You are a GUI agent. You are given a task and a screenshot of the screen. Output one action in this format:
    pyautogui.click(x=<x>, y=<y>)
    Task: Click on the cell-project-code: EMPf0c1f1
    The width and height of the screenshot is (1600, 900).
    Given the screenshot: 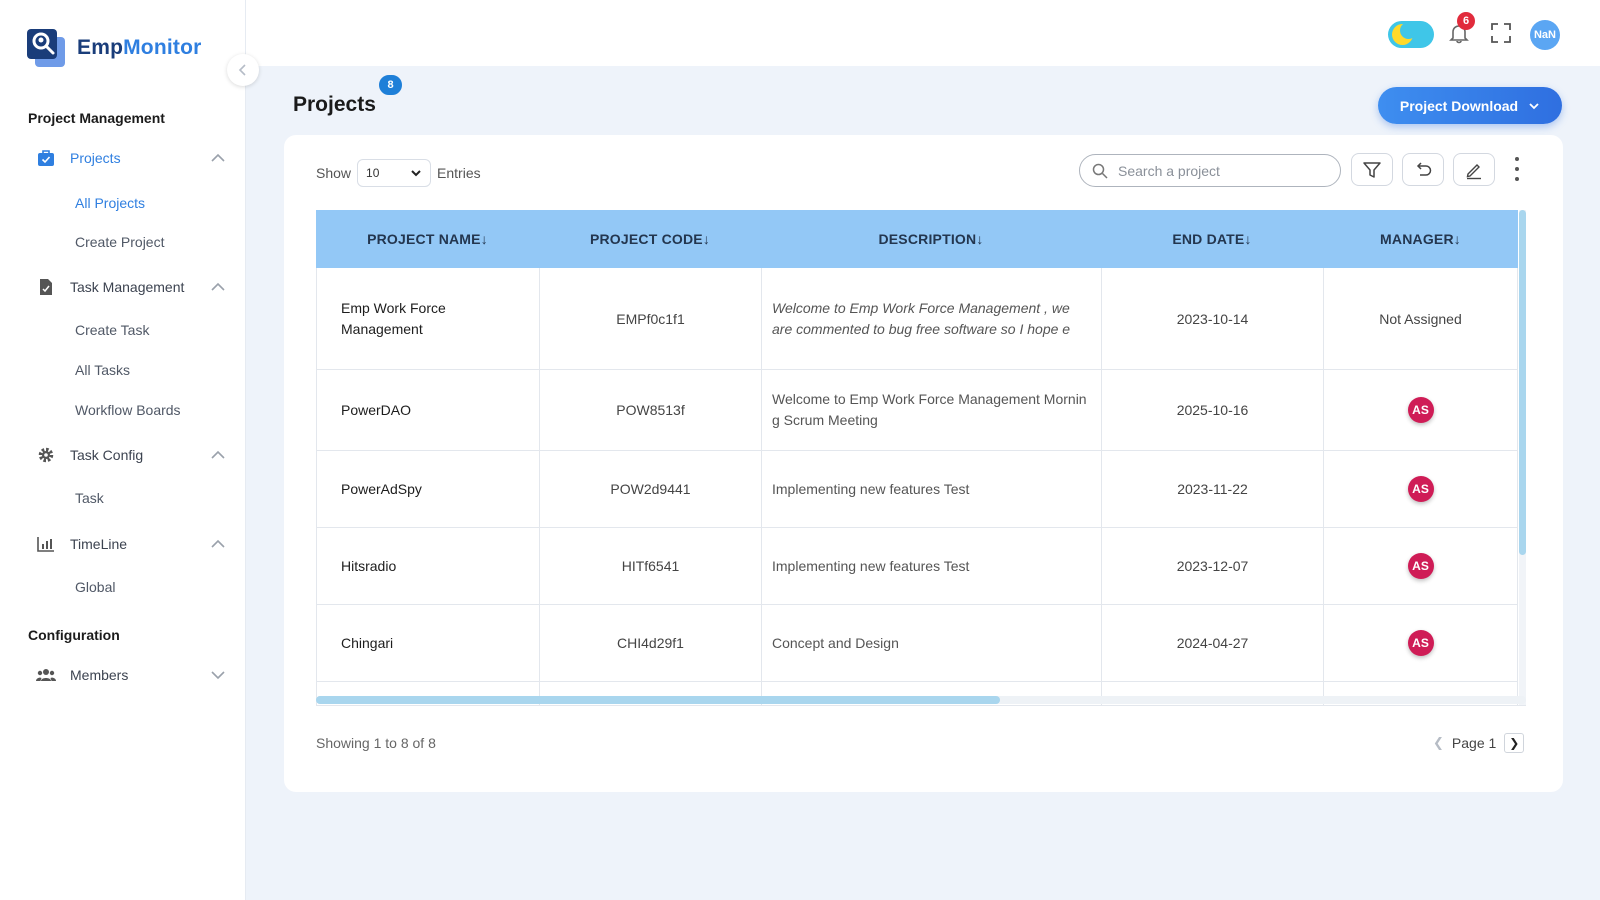 What is the action you would take?
    pyautogui.click(x=650, y=318)
    